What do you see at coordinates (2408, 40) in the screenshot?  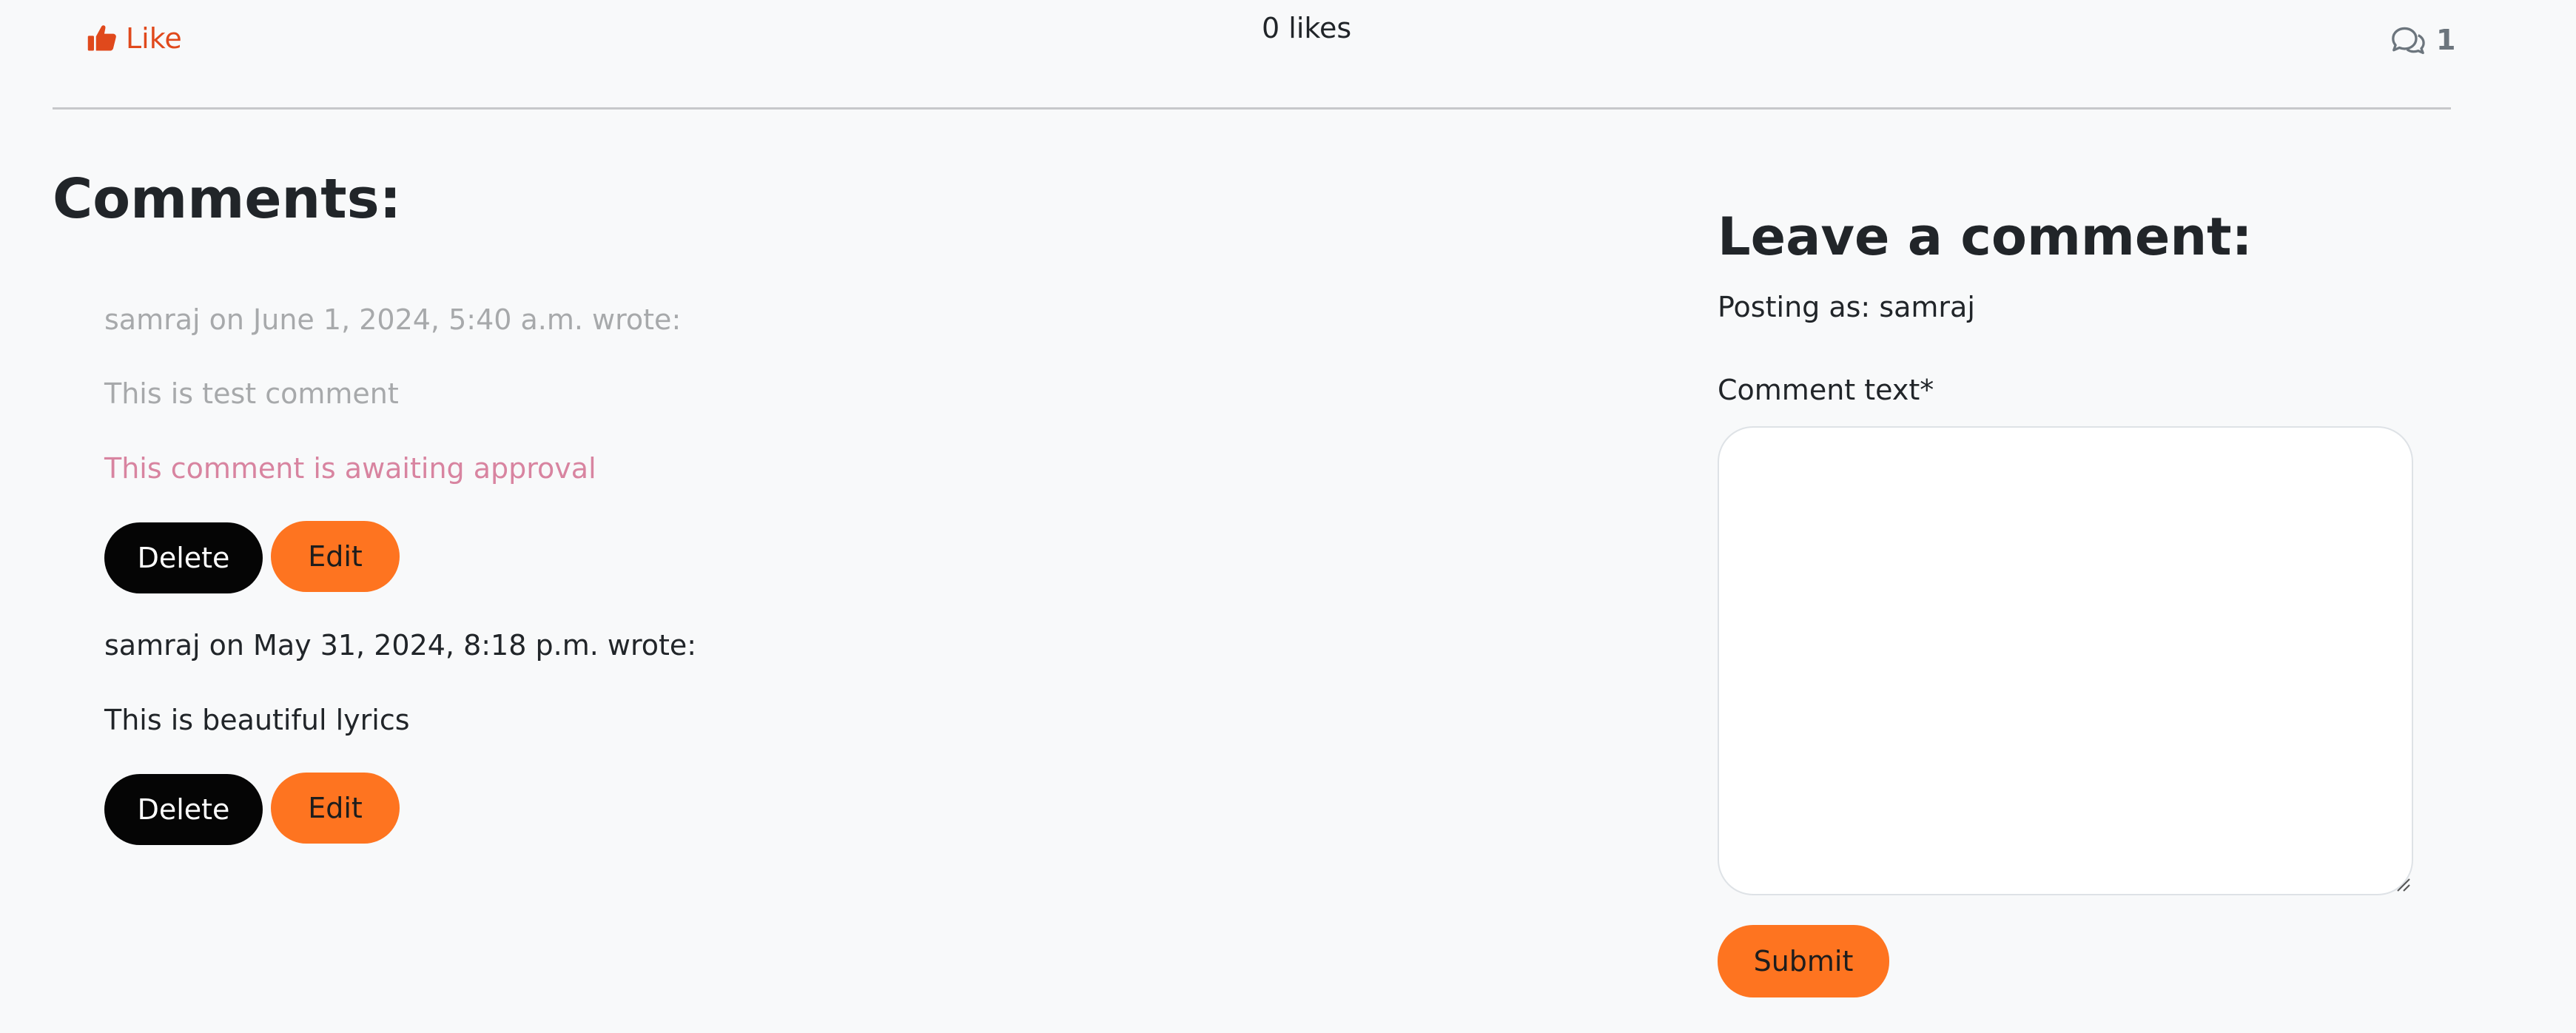 I see `chat-bubbles-icon` at bounding box center [2408, 40].